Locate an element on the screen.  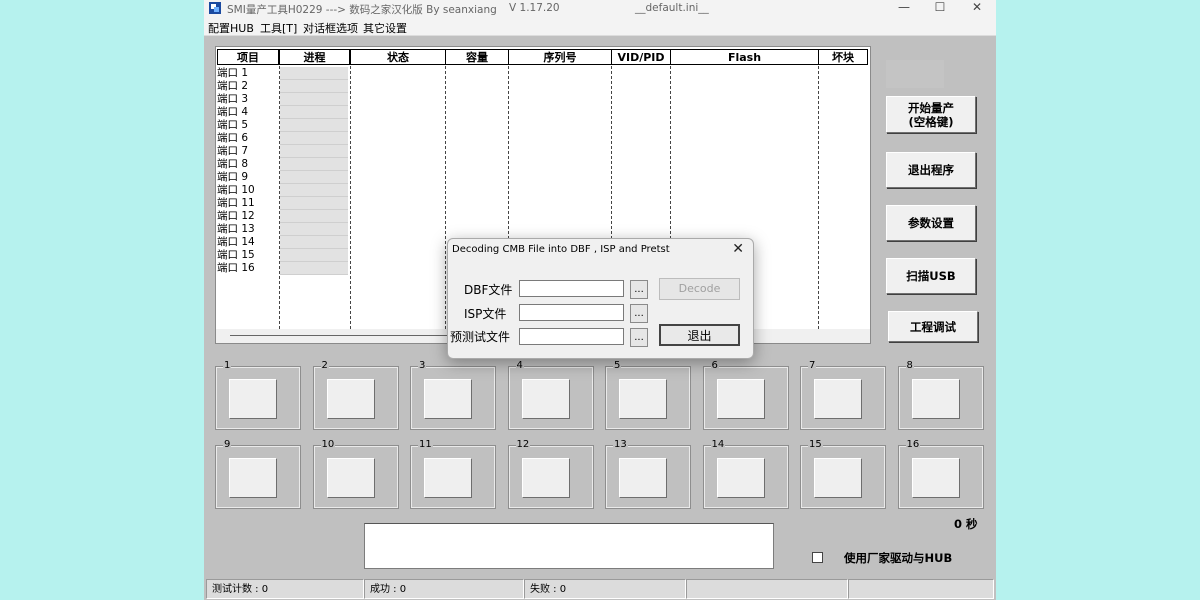
col-header-vidpid: VID/PID is located at coordinates (641, 57).